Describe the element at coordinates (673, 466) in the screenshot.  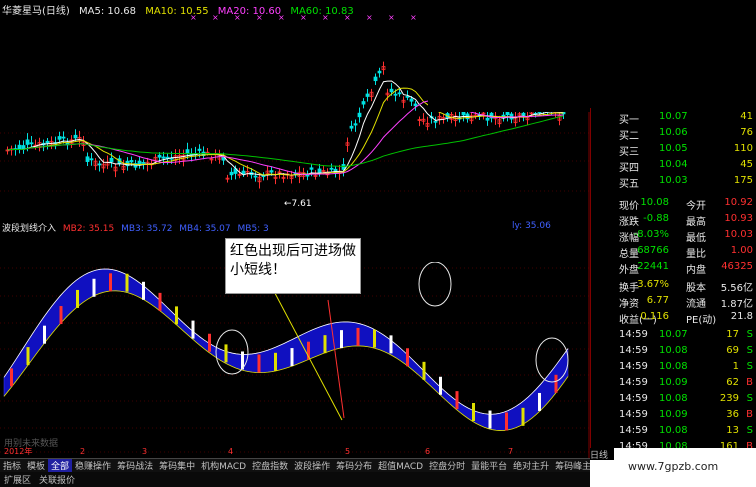
I see `site-watermark: www.7gpzb.com` at that location.